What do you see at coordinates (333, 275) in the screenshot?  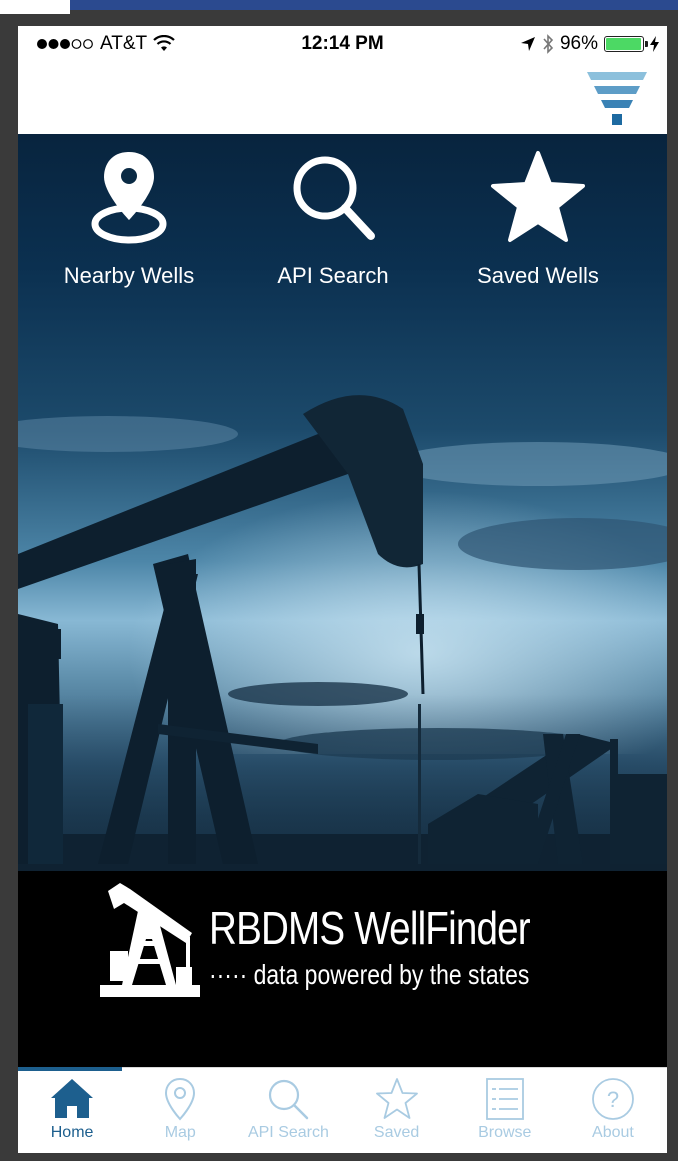 I see `api-search-label: API Search` at bounding box center [333, 275].